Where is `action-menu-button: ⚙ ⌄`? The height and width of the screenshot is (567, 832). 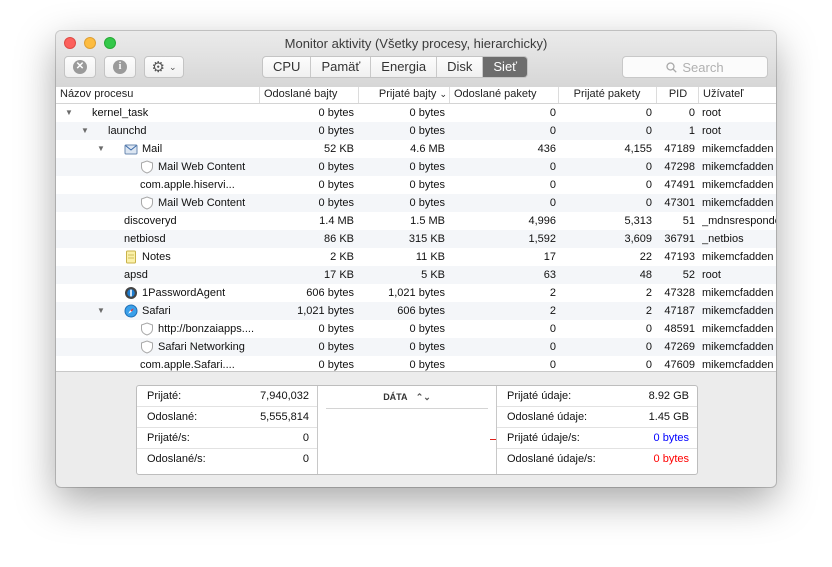
action-menu-button: ⚙ ⌄ is located at coordinates (164, 67).